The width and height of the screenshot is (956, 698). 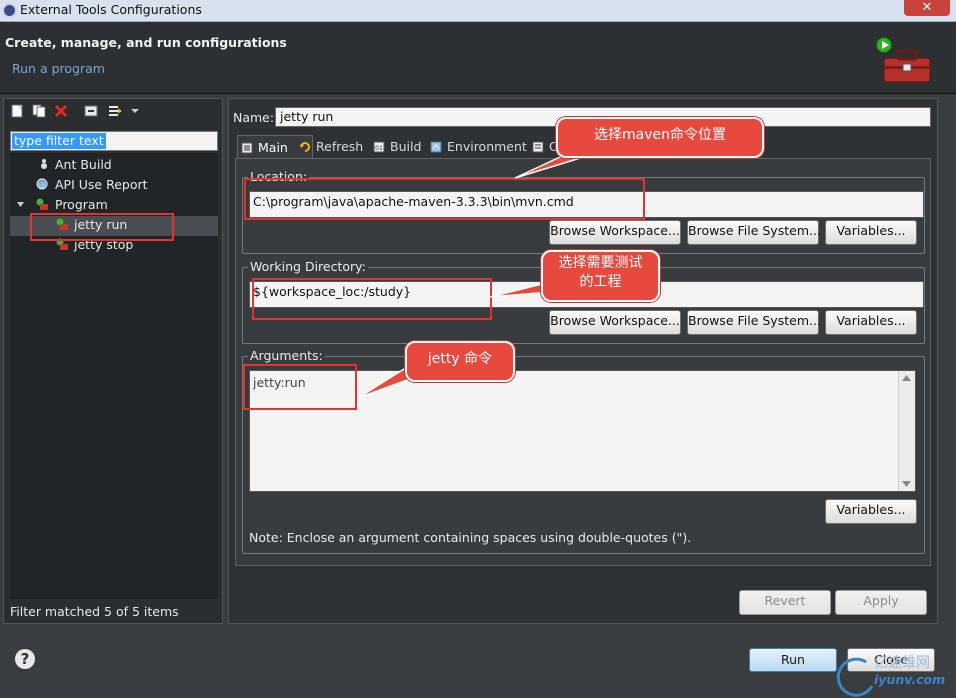 I want to click on filter-config-icon, so click(x=115, y=111).